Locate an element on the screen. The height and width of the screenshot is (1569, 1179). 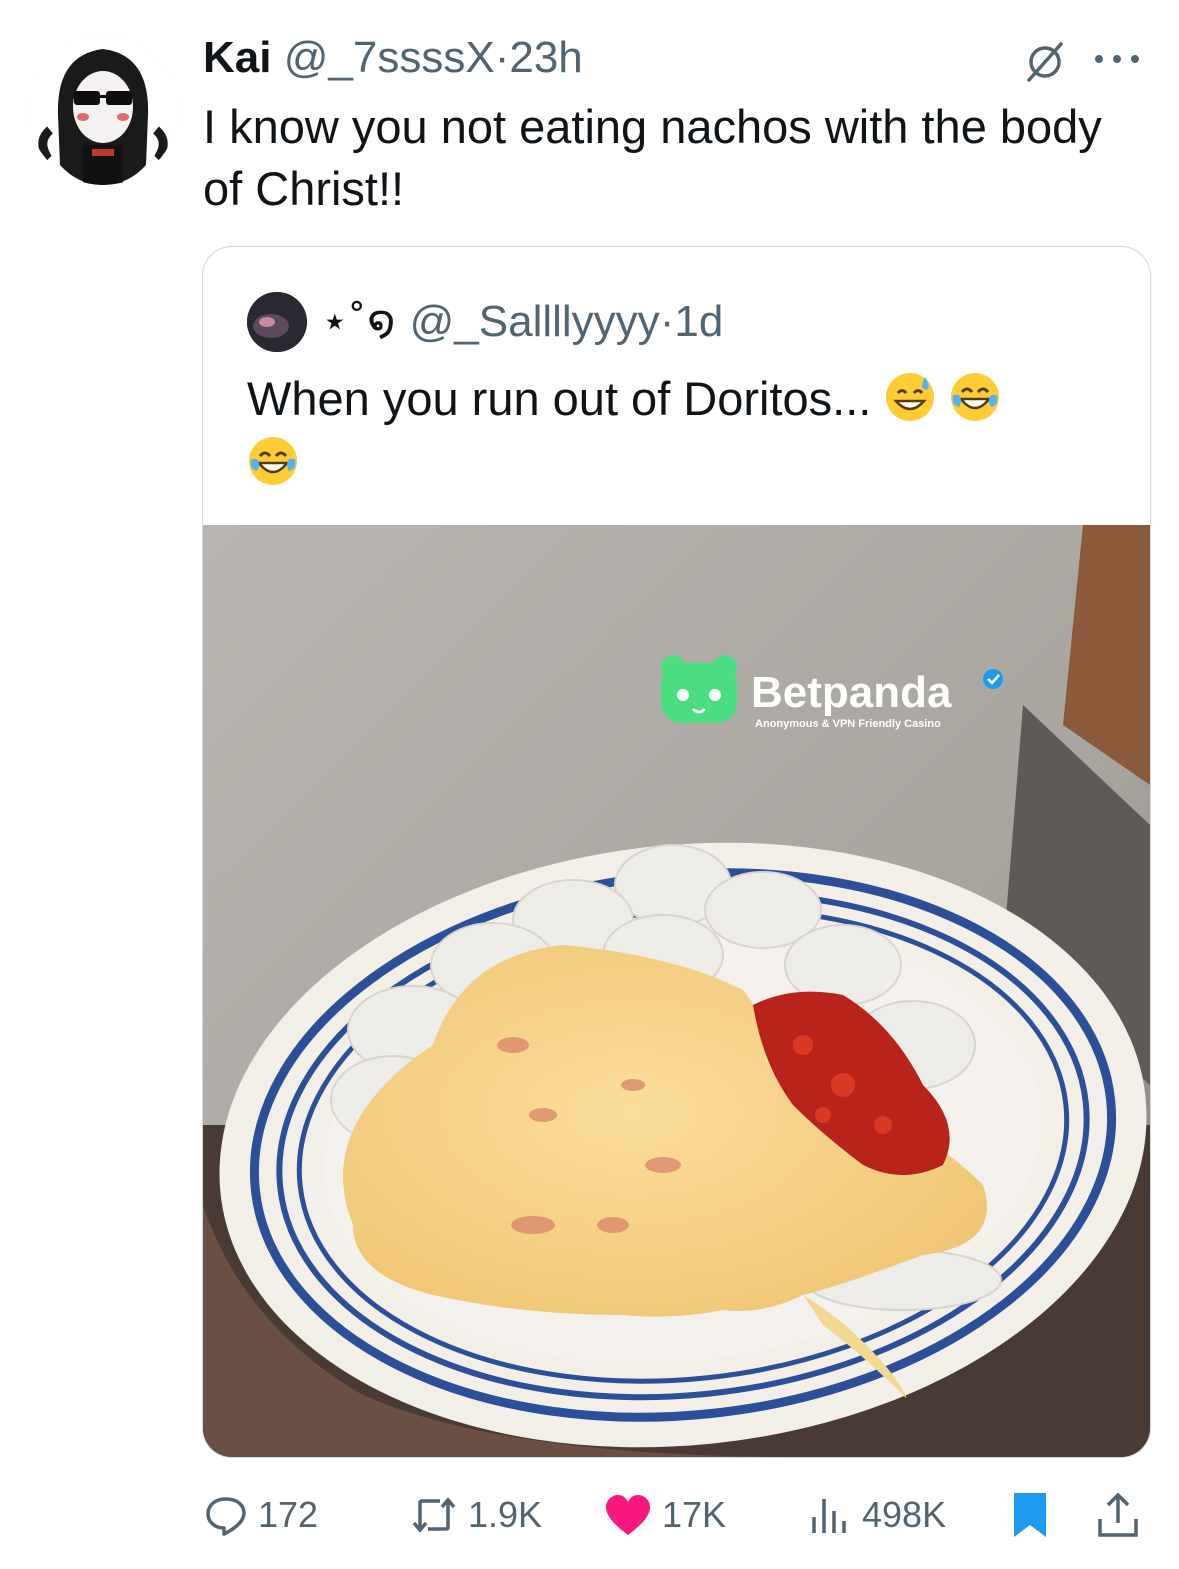
repost-icon is located at coordinates (434, 1515).